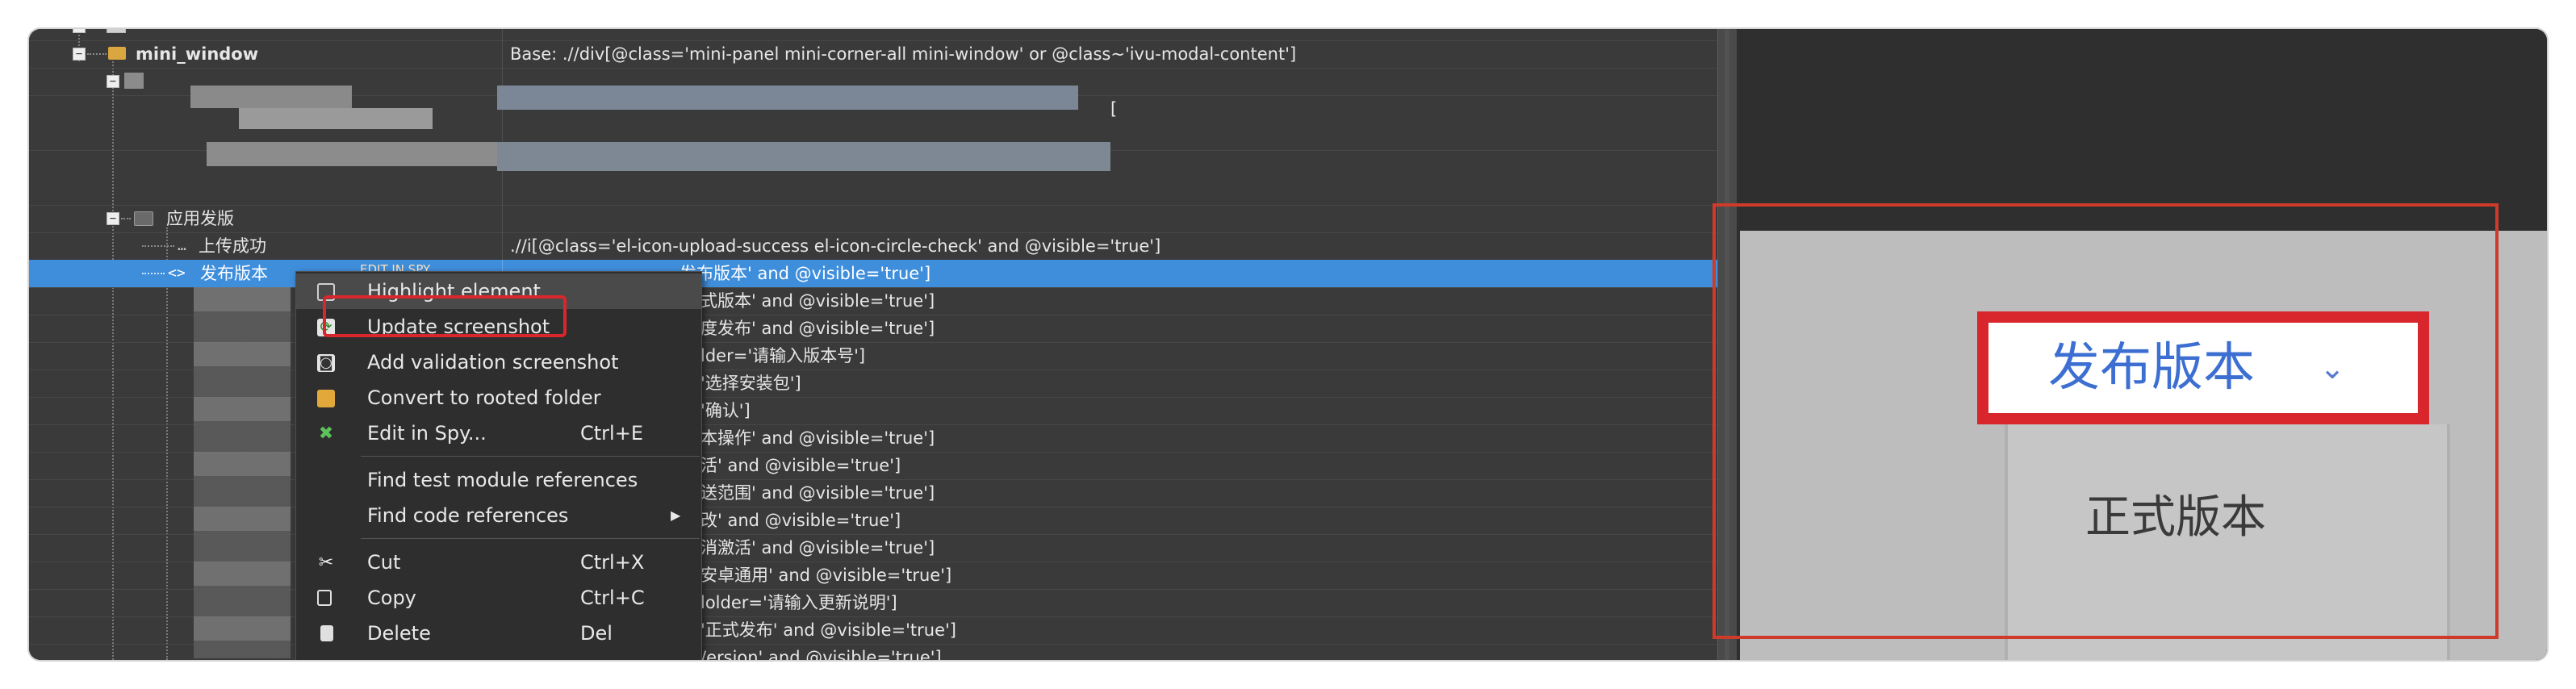 The height and width of the screenshot is (689, 2576). Describe the element at coordinates (800, 521) in the screenshot. I see `tree-item-path: 改' and @visible='true']` at that location.